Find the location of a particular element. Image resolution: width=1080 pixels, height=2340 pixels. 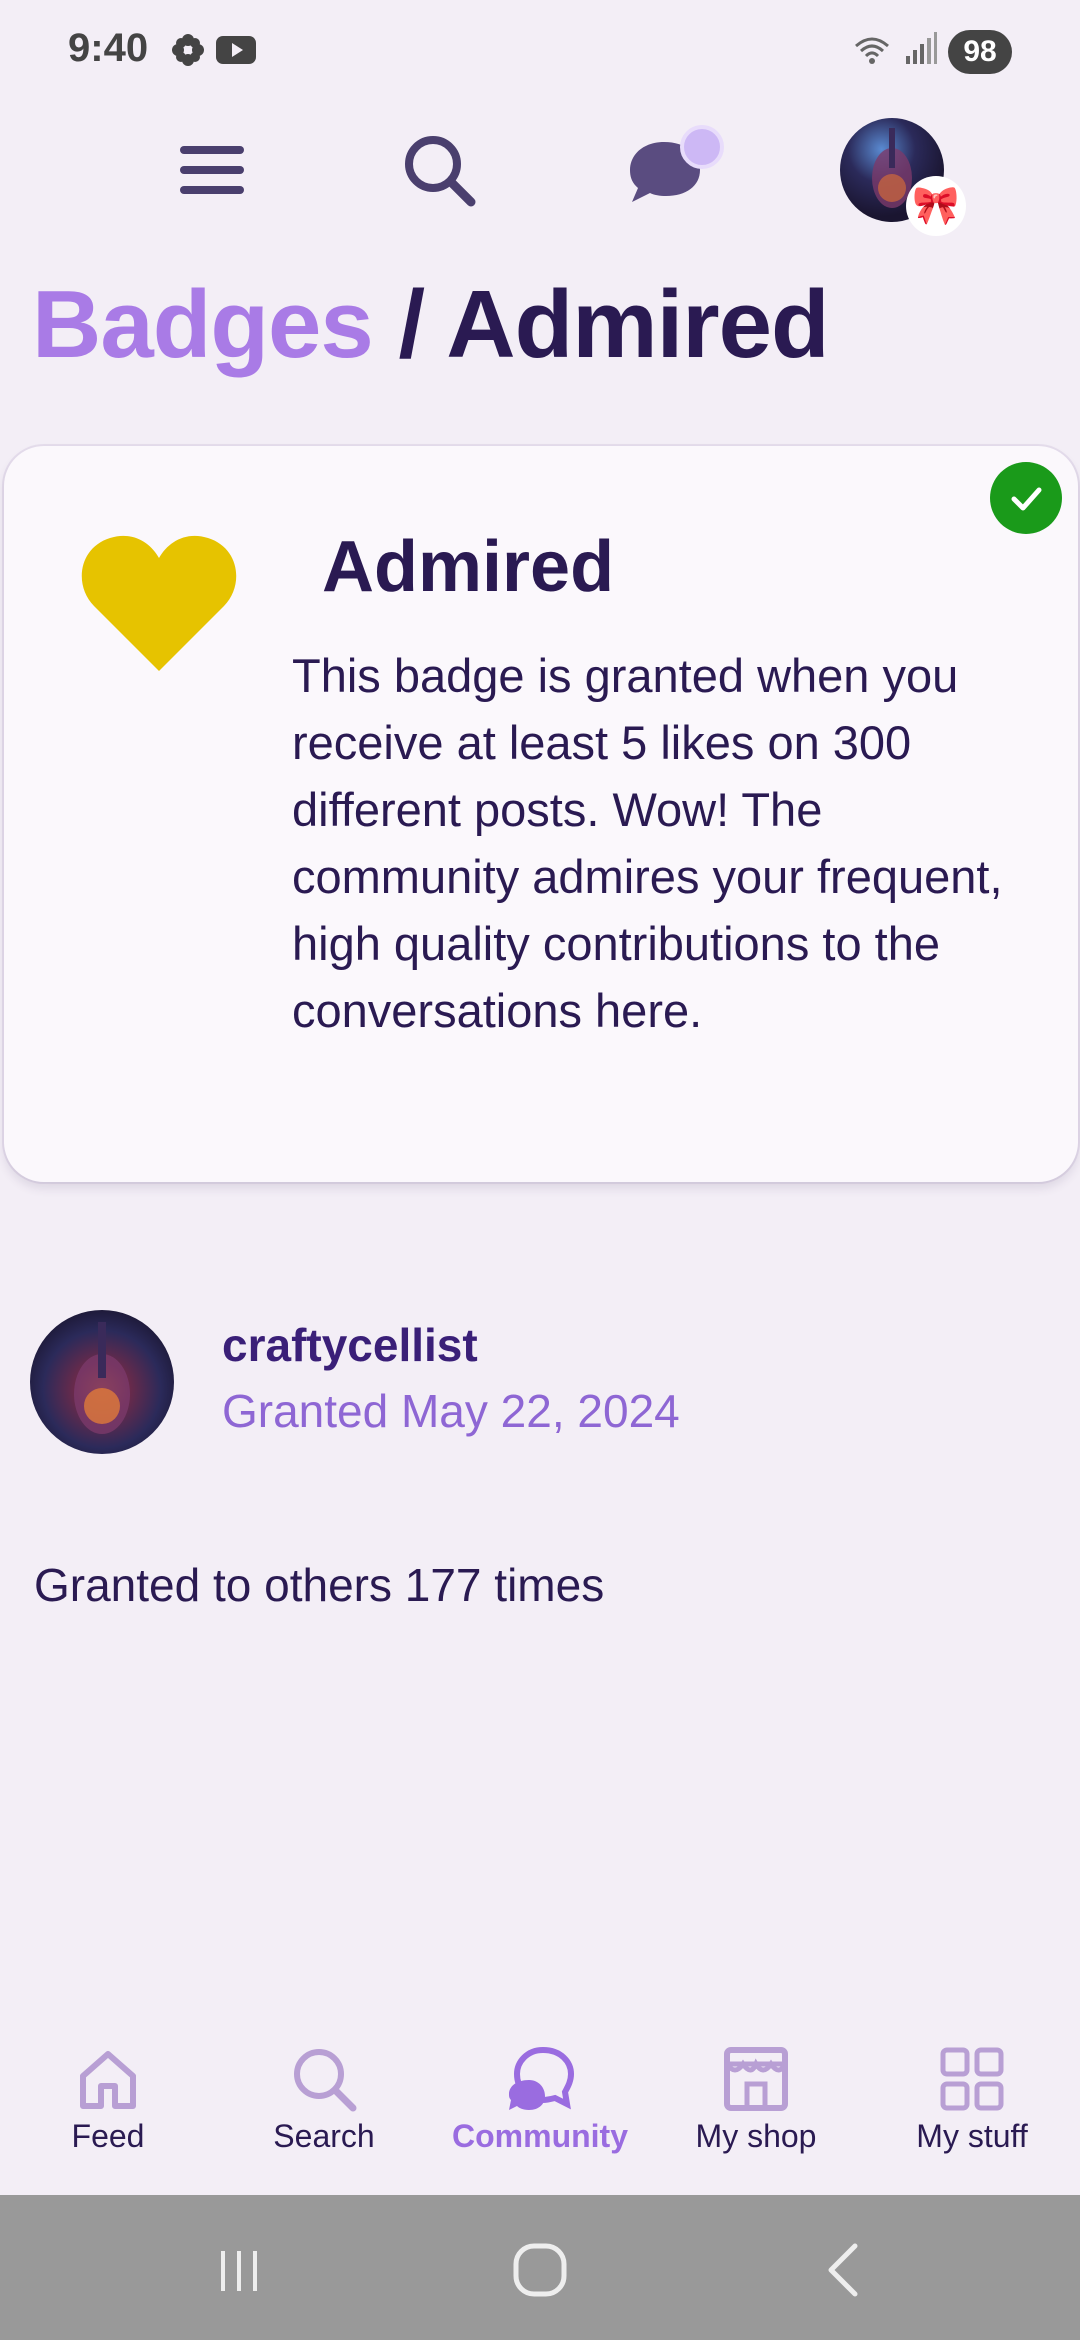

nav-community: Community is located at coordinates (540, 2112).